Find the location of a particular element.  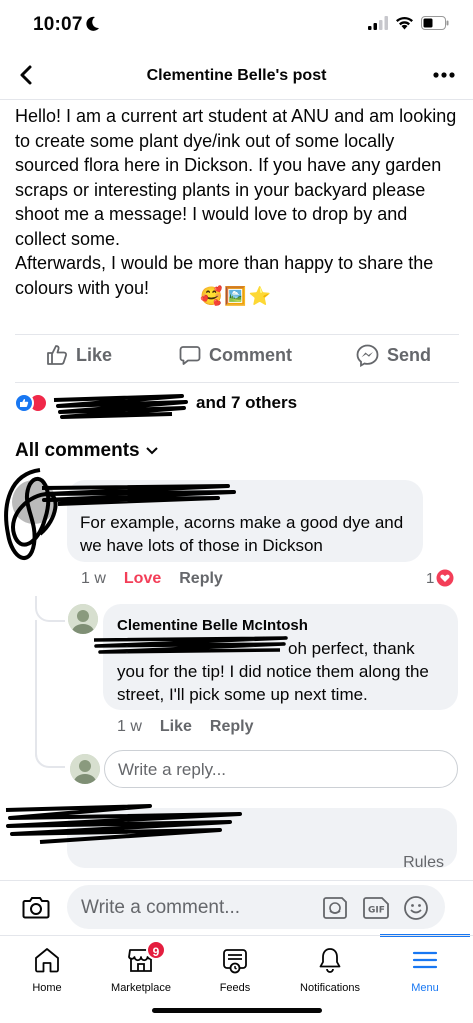

comment-label: Comment is located at coordinates (251, 354).